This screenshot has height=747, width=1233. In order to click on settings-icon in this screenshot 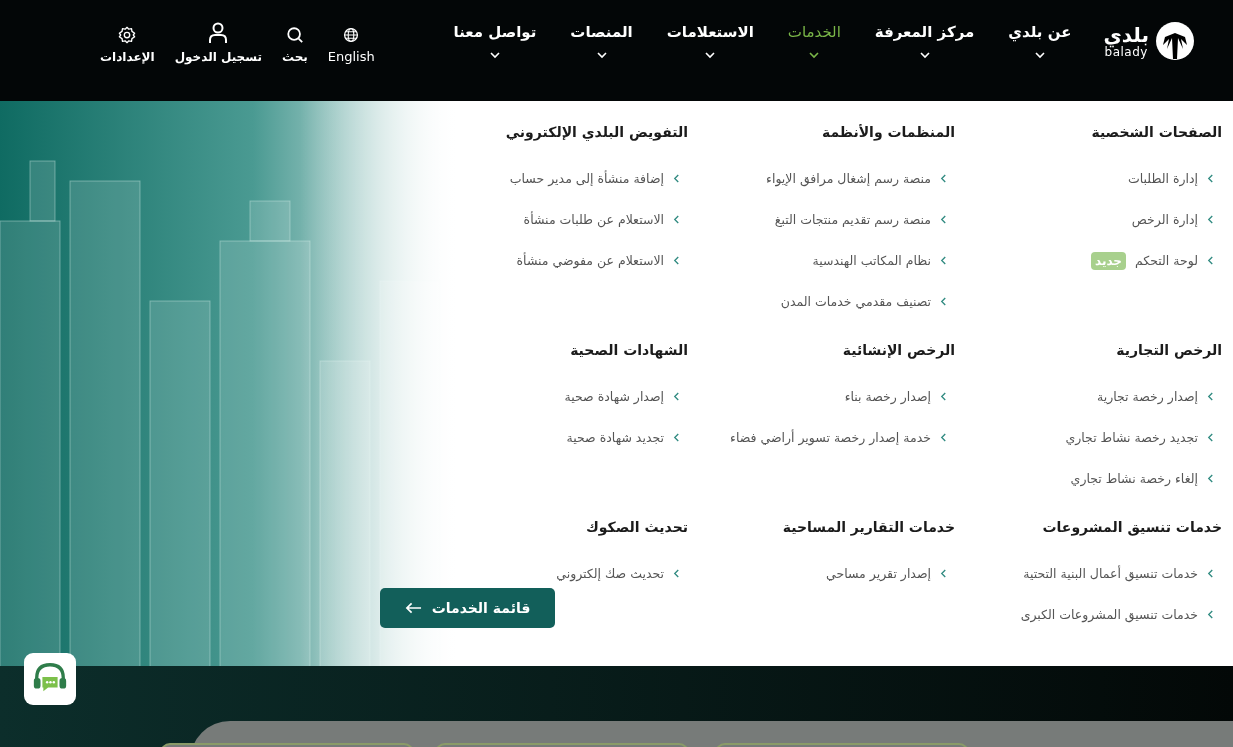, I will do `click(127, 35)`.